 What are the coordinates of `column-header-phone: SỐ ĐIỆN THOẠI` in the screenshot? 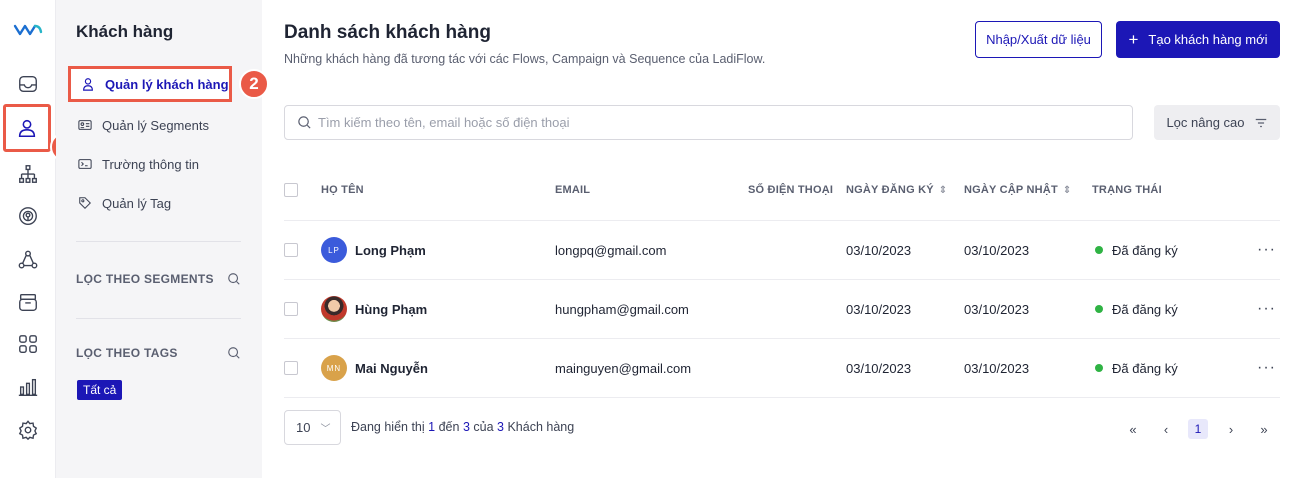 It's located at (790, 190).